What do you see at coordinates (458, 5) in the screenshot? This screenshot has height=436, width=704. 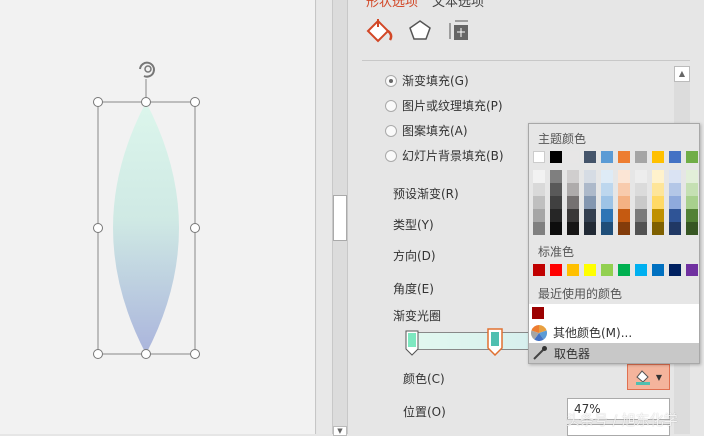 I see `tab-text-options: 文本选项` at bounding box center [458, 5].